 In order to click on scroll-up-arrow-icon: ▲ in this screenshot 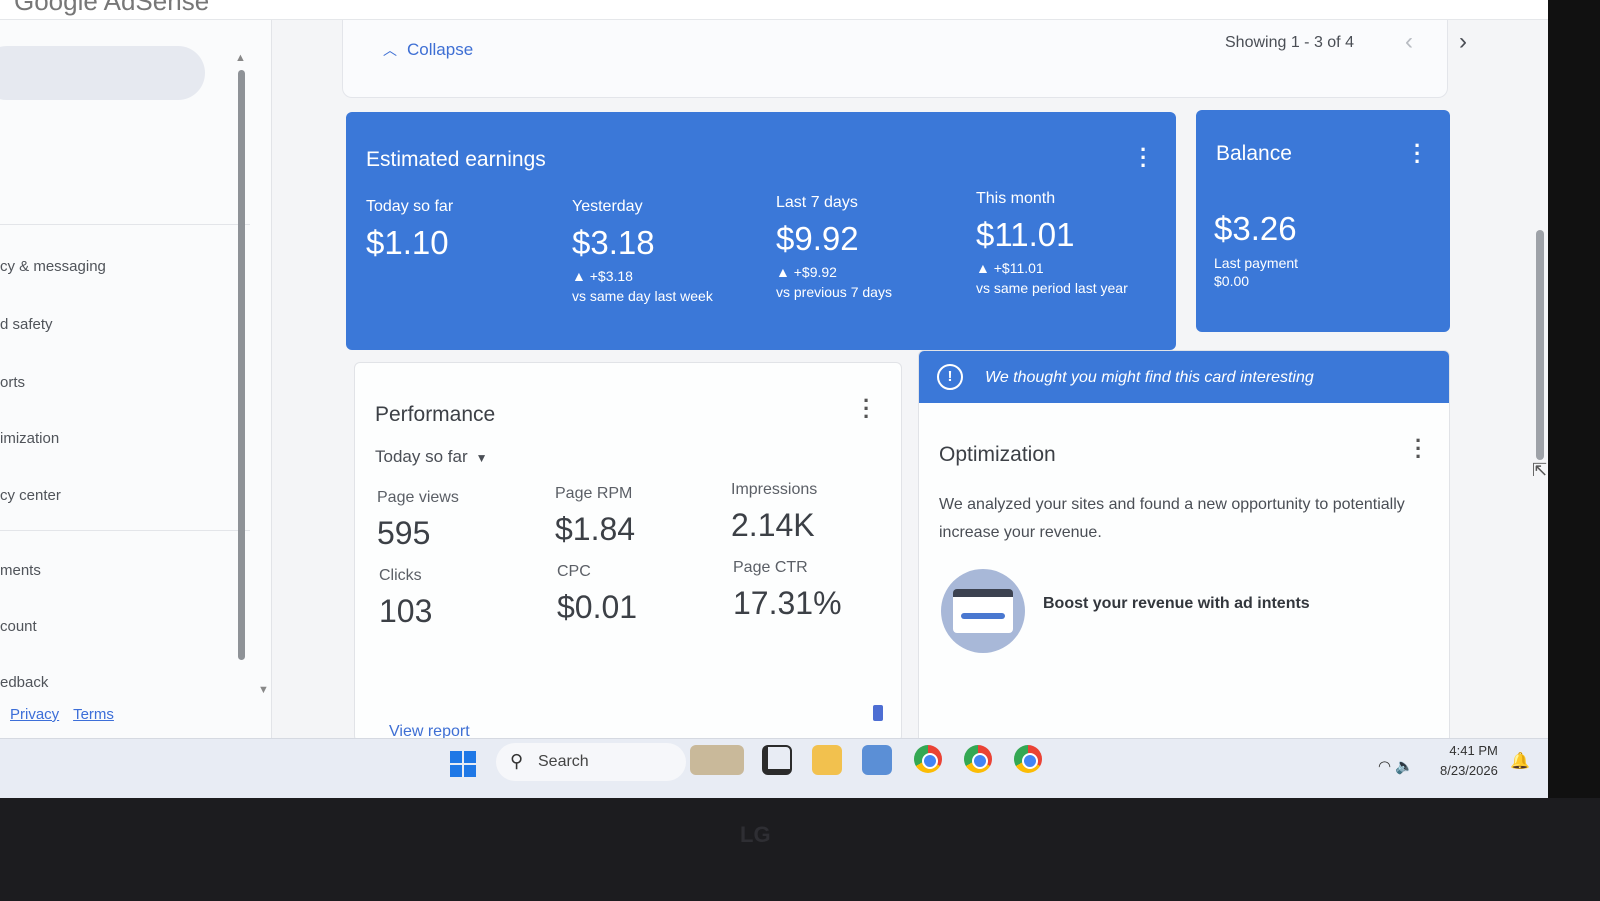, I will do `click(240, 58)`.